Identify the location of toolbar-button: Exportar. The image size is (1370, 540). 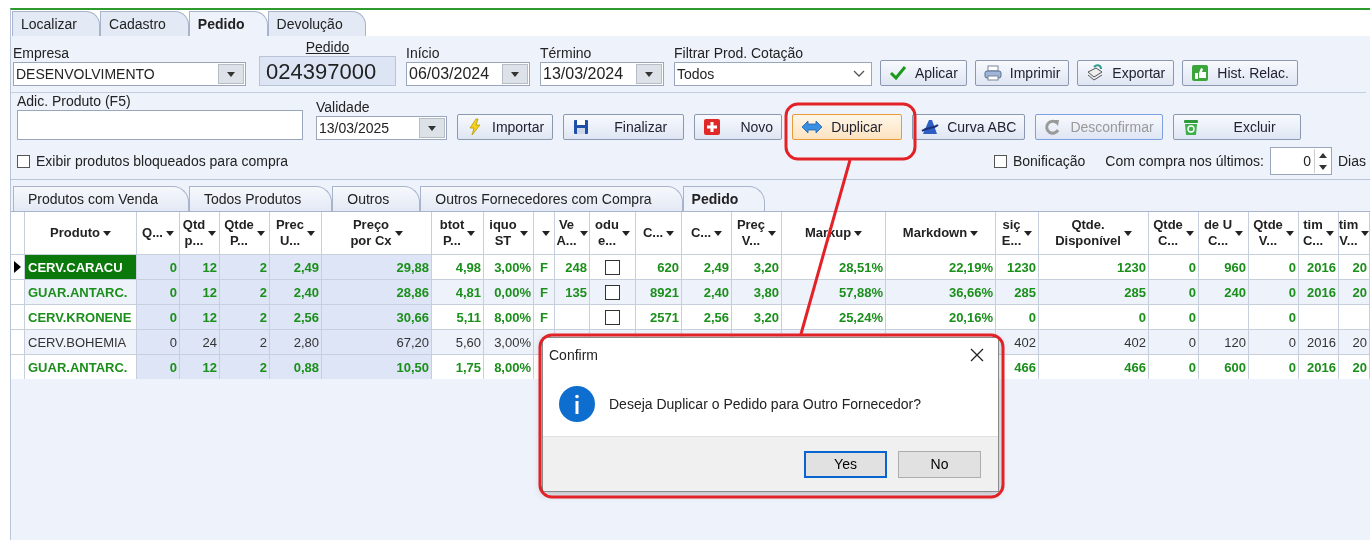
(1126, 73).